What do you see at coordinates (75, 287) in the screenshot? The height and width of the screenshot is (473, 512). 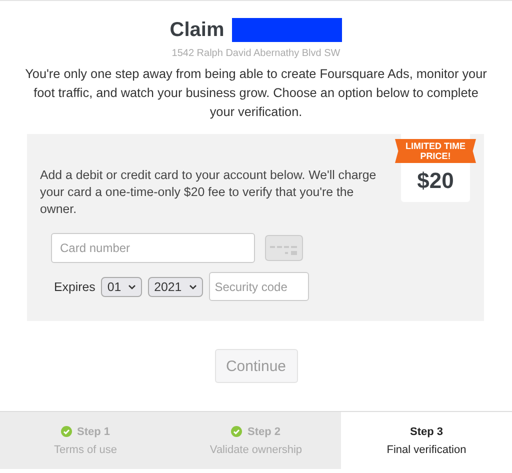 I see `expires-label: Expires` at bounding box center [75, 287].